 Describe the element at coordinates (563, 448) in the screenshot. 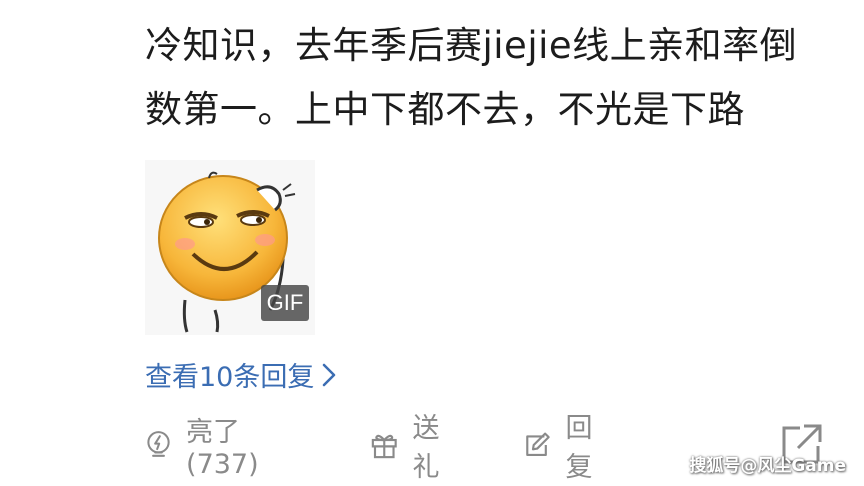

I see `reply-button: 回复` at that location.